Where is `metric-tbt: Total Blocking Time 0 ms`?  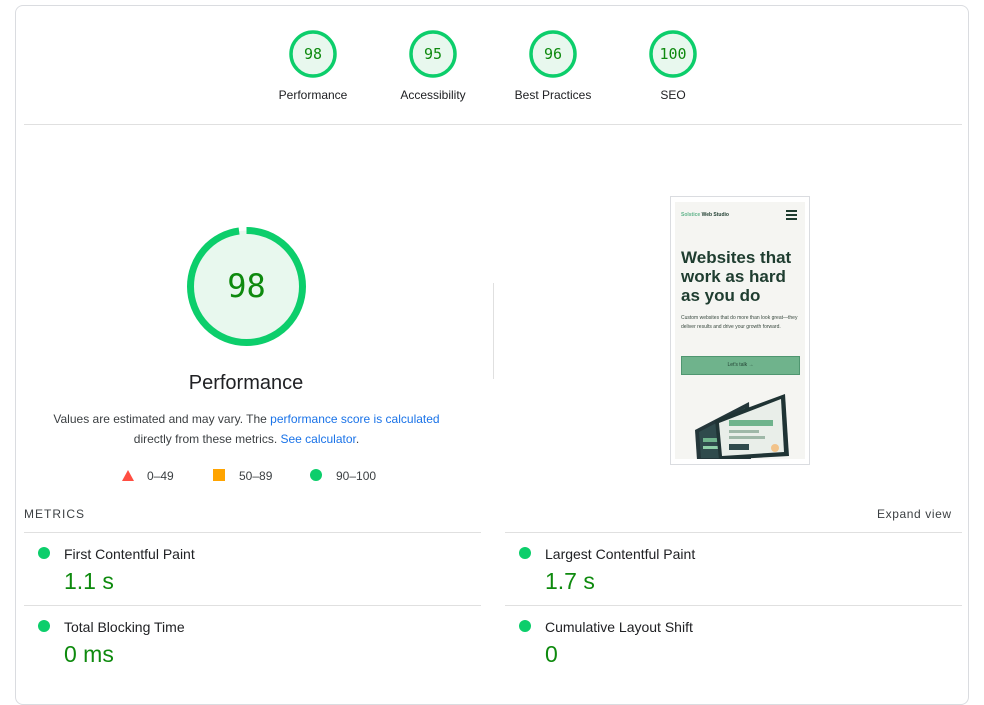
metric-tbt: Total Blocking Time 0 ms is located at coordinates (244, 640).